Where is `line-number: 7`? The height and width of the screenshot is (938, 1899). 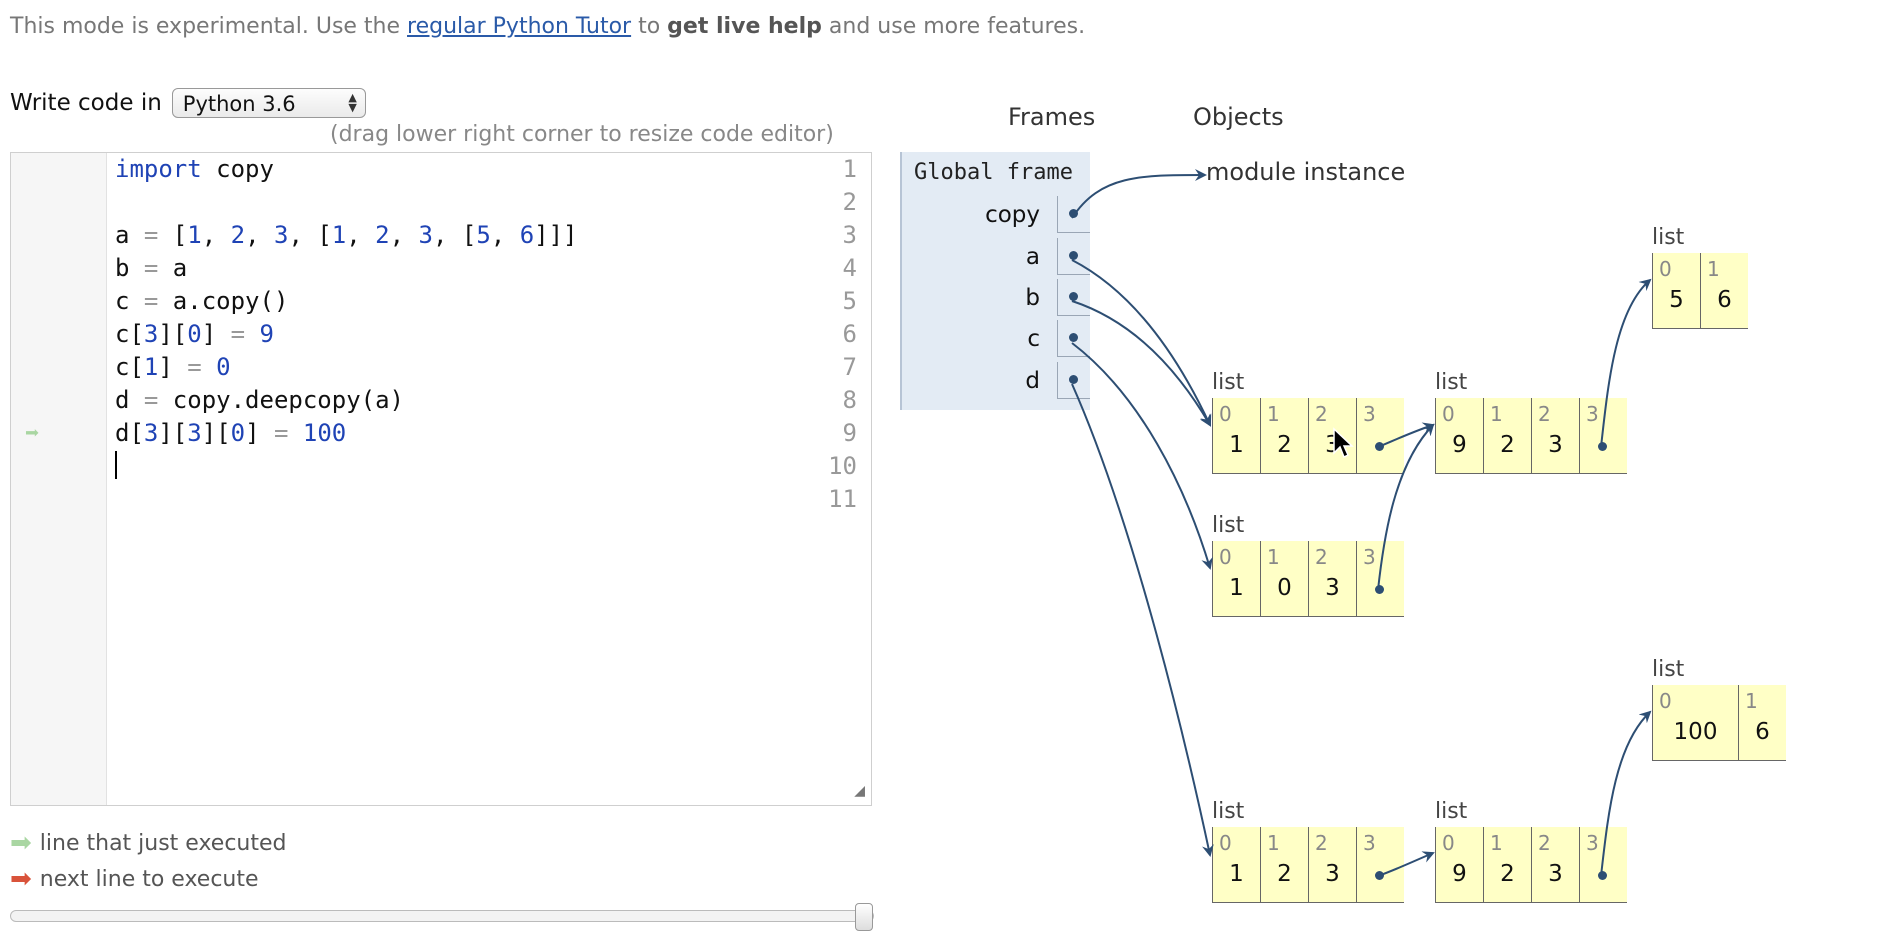 line-number: 7 is located at coordinates (849, 367).